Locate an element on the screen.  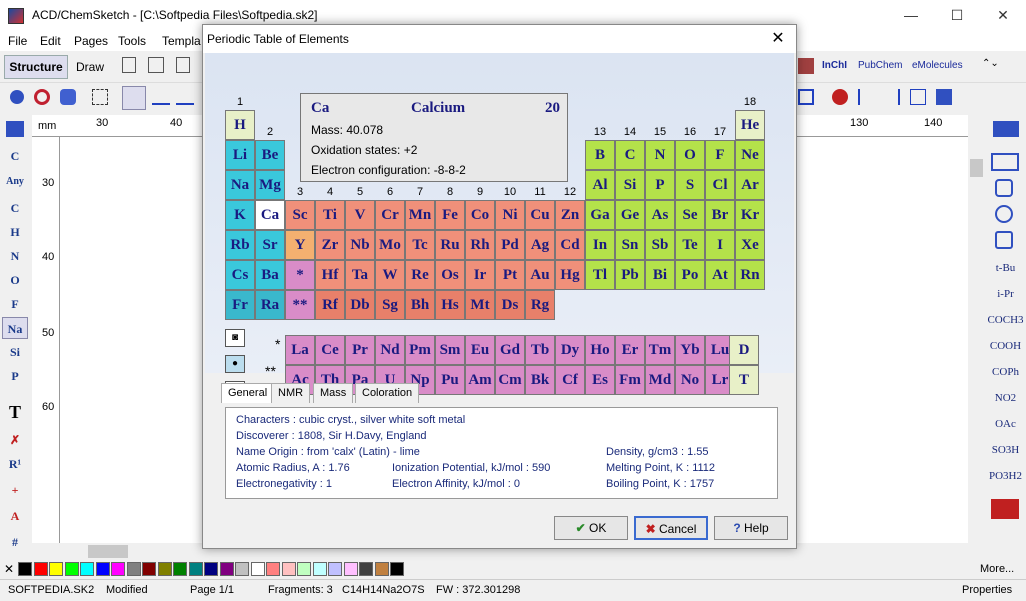
element-N: N is located at coordinates (660, 155).